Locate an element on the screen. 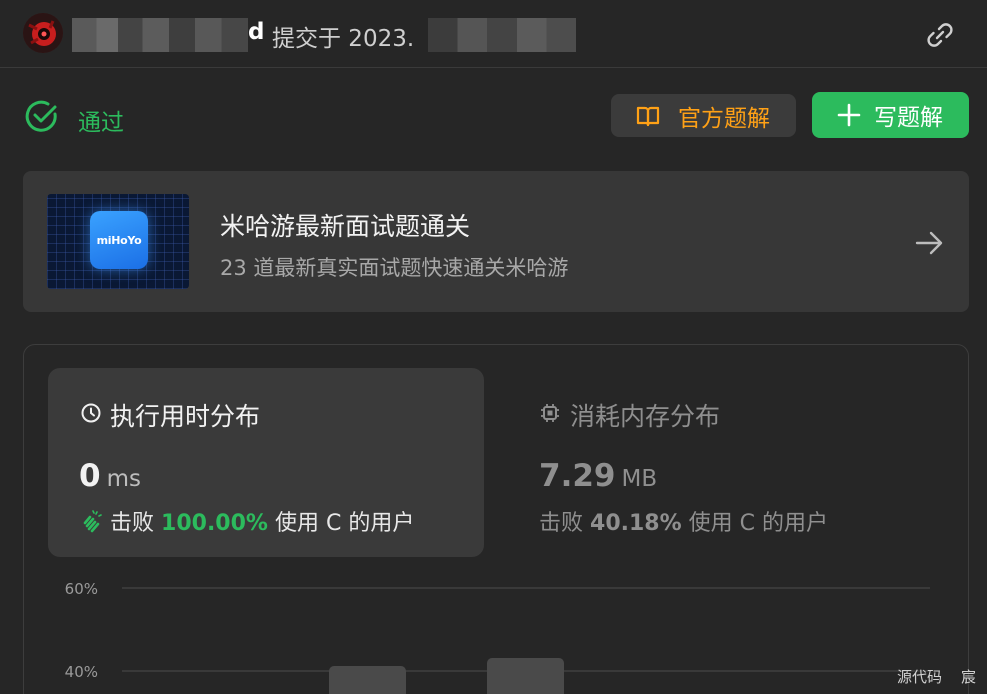 Image resolution: width=987 pixels, height=694 pixels. official-solution-button: 官方题解 is located at coordinates (703, 115).